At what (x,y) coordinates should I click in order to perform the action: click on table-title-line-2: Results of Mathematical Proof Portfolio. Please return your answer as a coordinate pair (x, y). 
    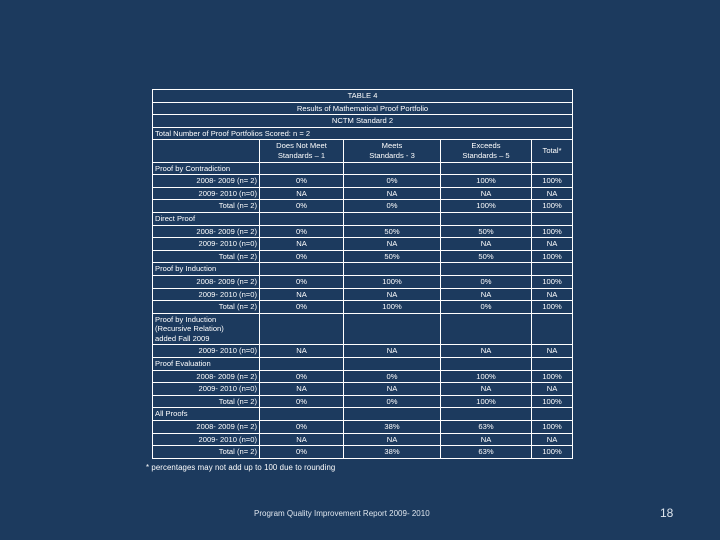
    Looking at the image, I should click on (363, 108).